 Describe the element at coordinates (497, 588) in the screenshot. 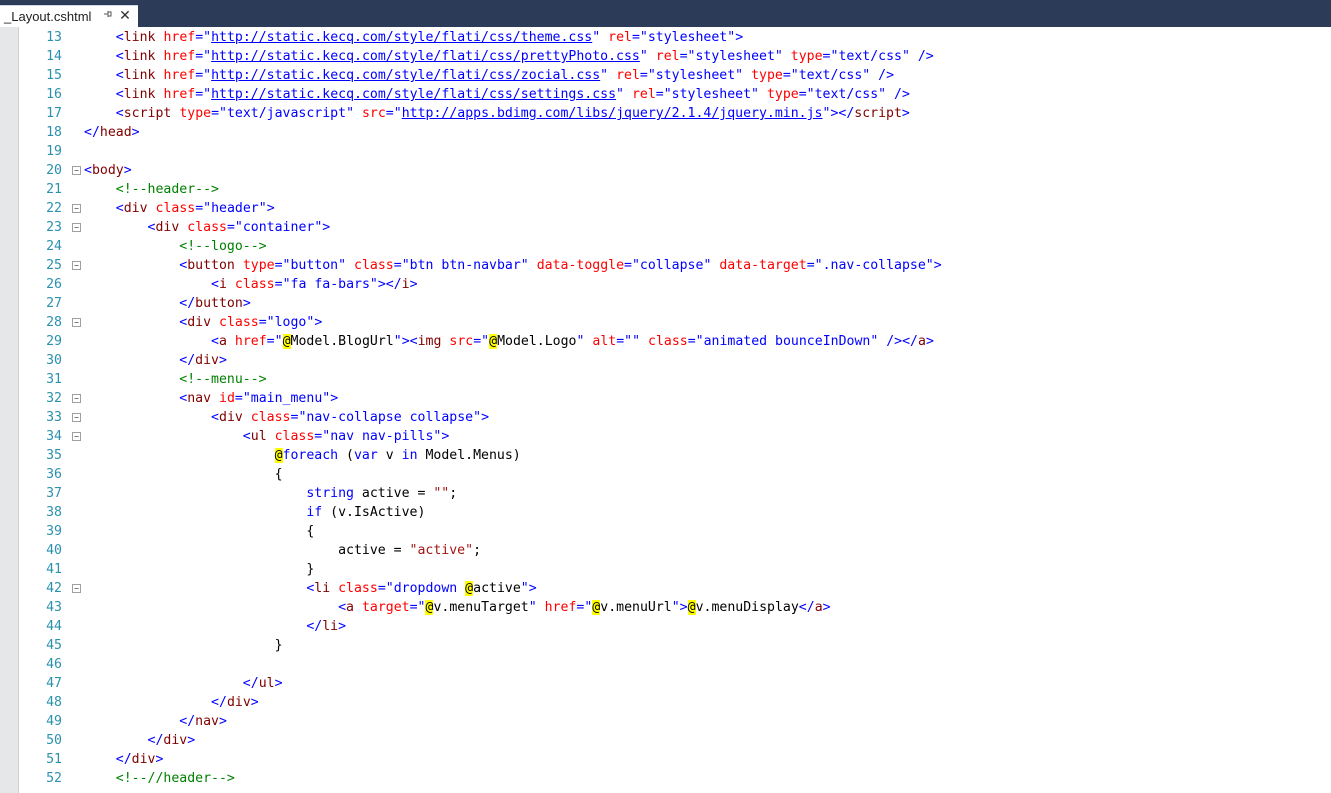

I see `code-text: active` at that location.